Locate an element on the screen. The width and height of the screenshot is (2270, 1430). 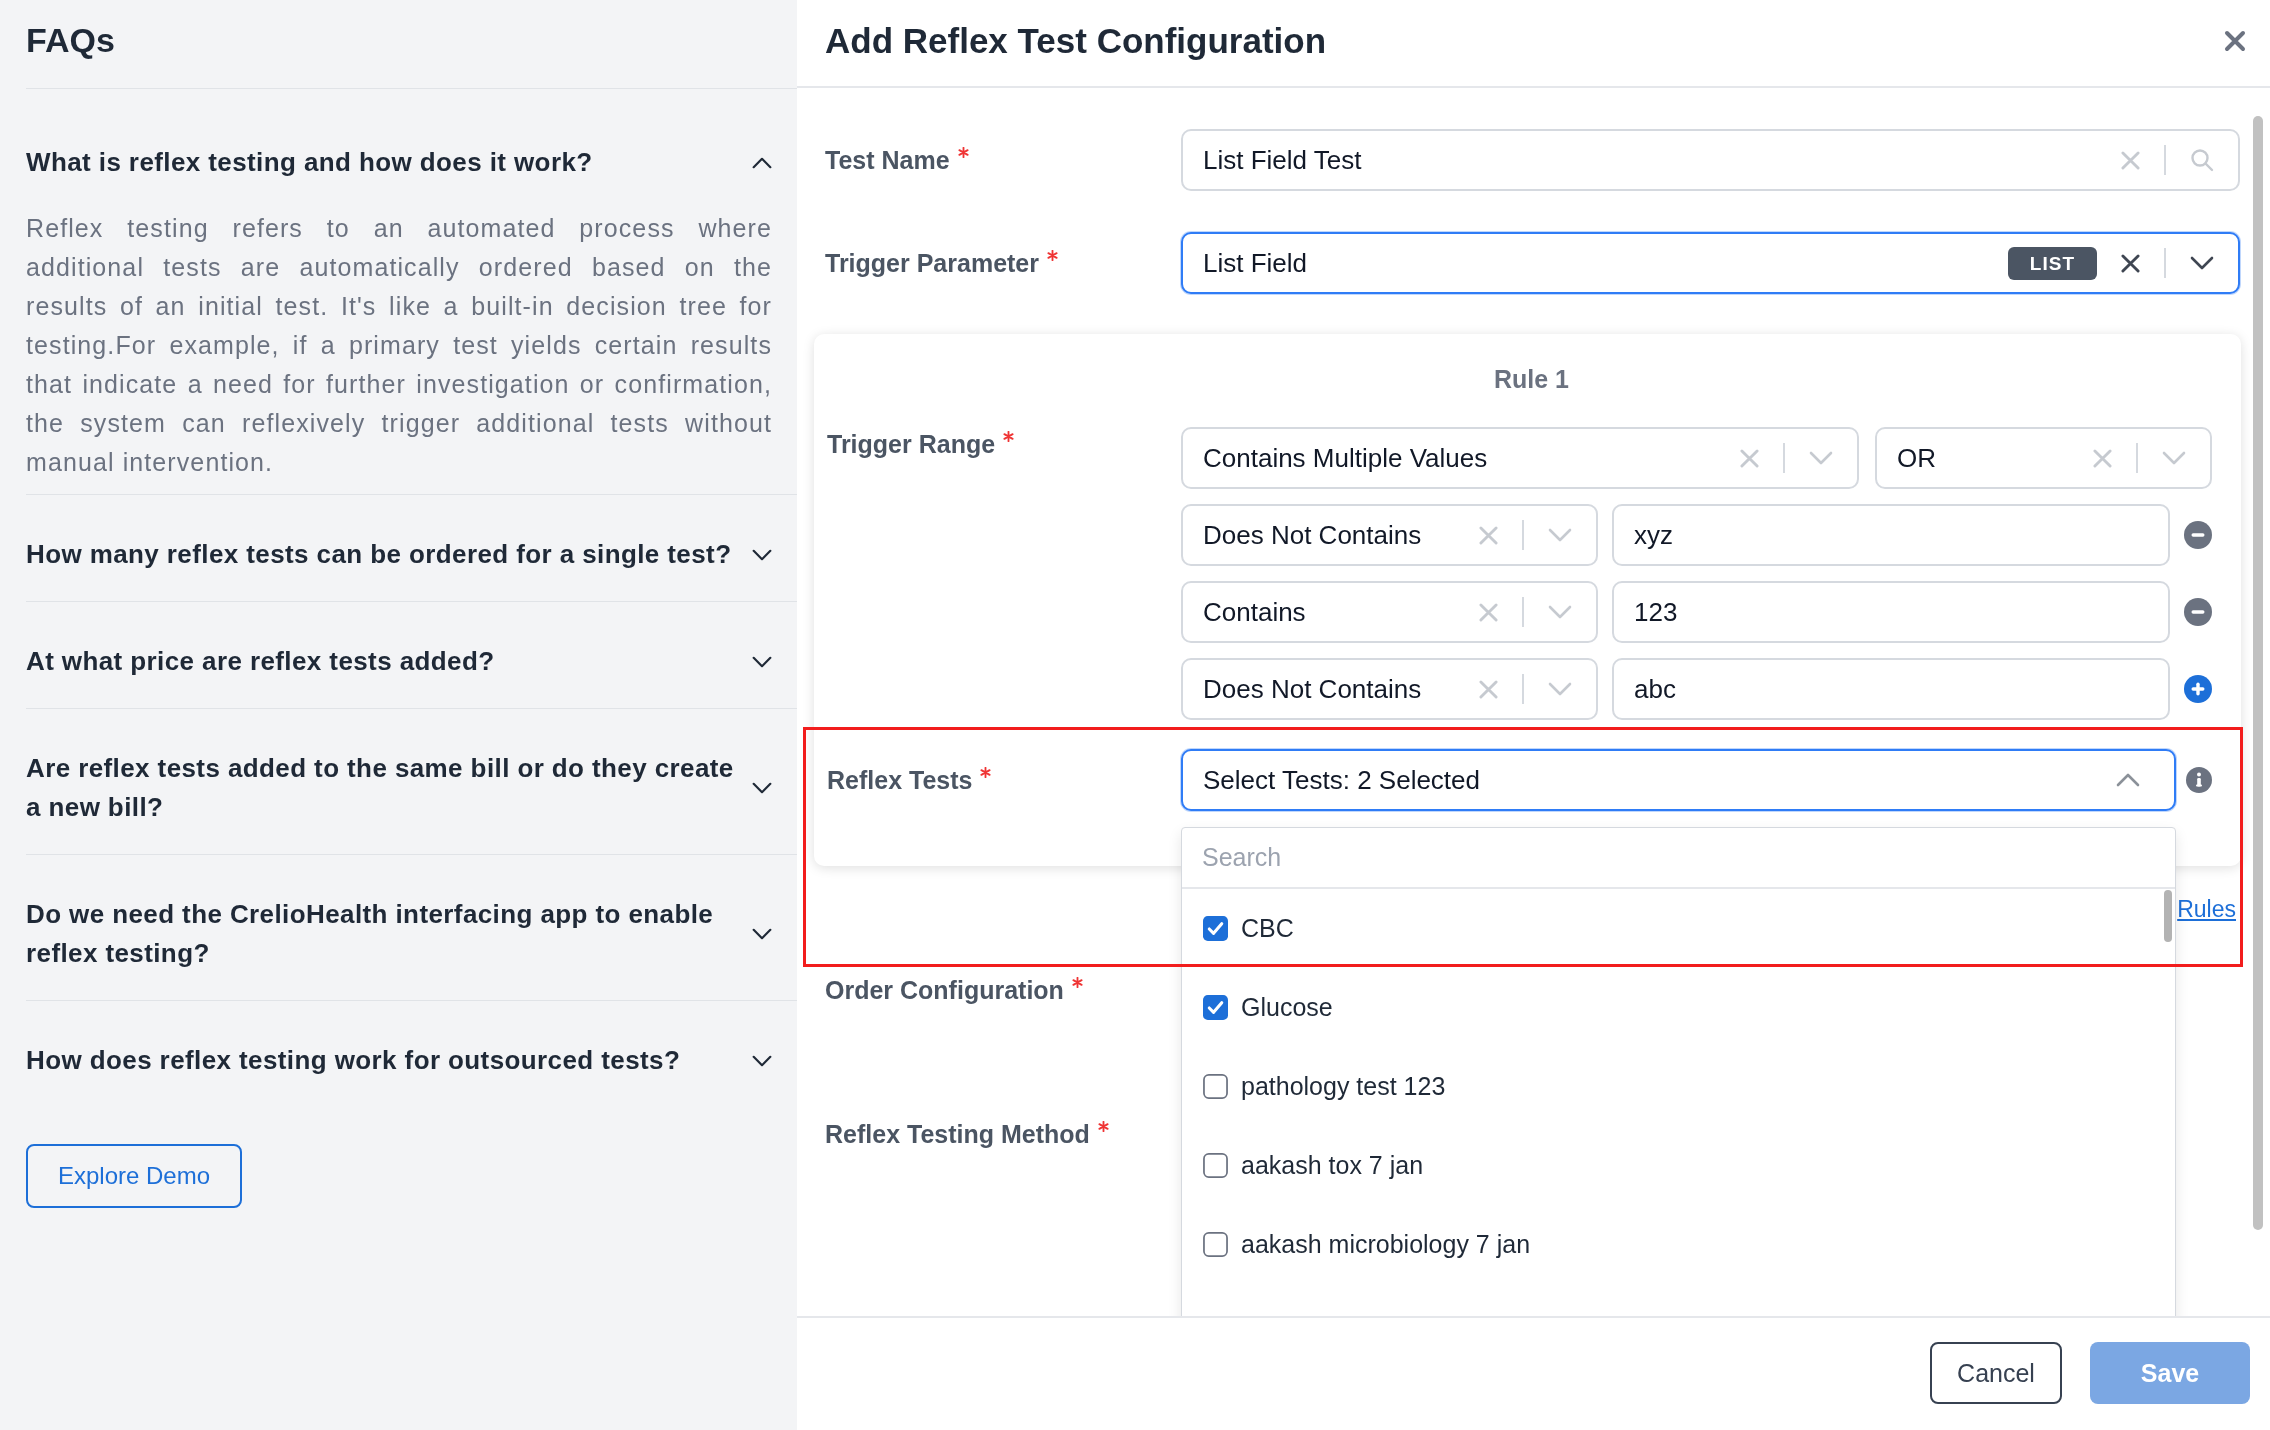
faq-question: Are reflex tests added to the same bill or do they create a new bill? is located at coordinates (384, 788).